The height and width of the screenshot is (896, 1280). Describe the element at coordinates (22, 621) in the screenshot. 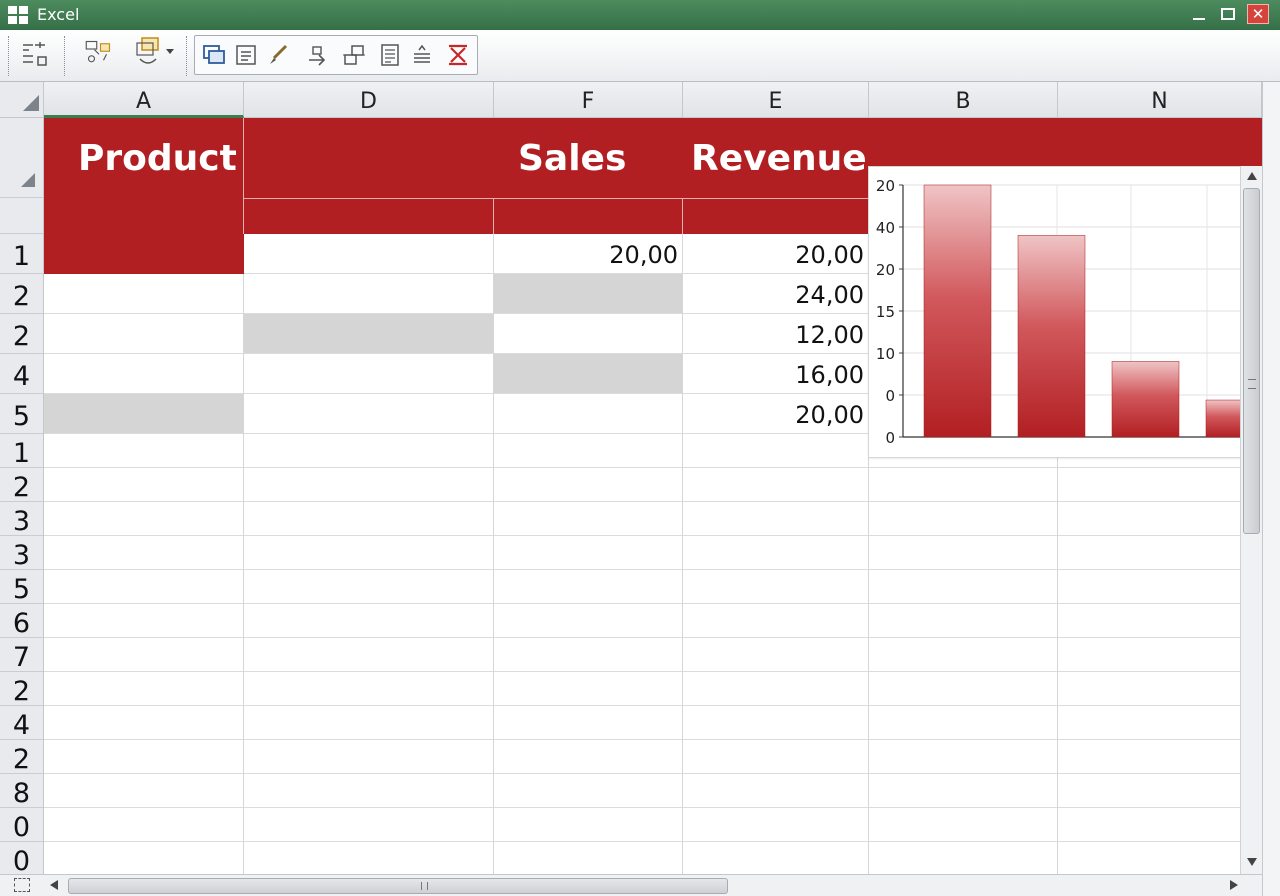

I see `row-header: 6` at that location.